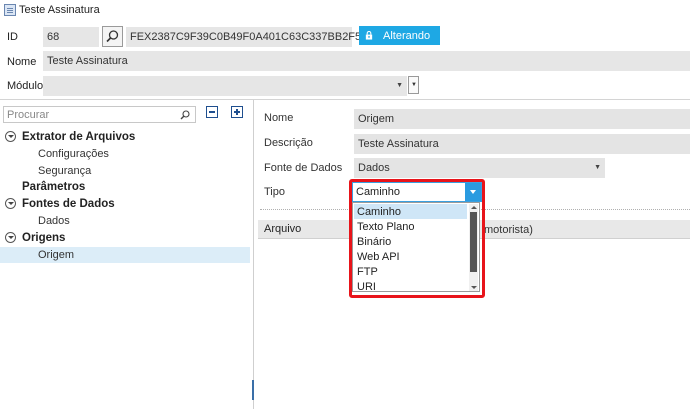 The image size is (690, 409). Describe the element at coordinates (212, 112) in the screenshot. I see `collapse-all-icon` at that location.